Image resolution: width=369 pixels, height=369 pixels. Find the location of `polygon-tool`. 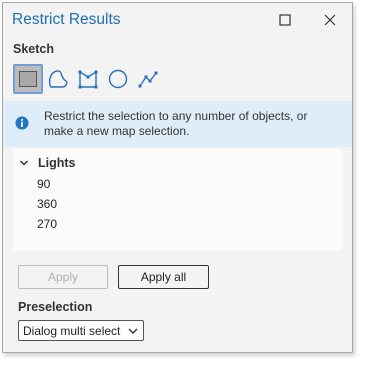

polygon-tool is located at coordinates (88, 79).